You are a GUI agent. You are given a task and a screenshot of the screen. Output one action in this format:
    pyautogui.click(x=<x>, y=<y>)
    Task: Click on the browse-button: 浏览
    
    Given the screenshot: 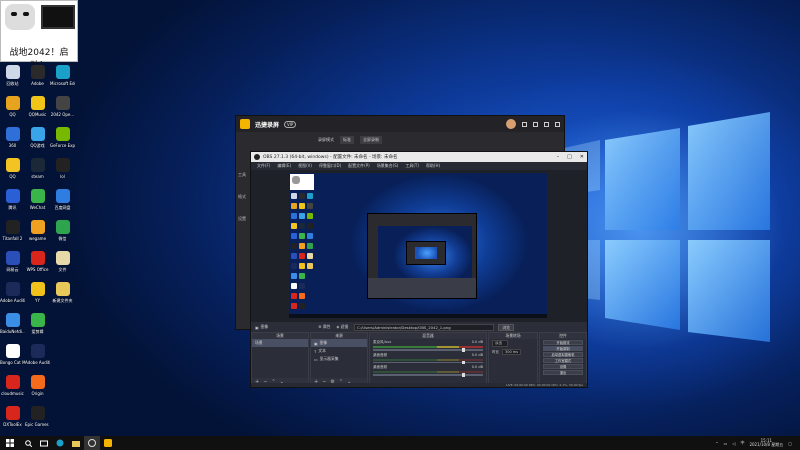 What is the action you would take?
    pyautogui.click(x=506, y=327)
    